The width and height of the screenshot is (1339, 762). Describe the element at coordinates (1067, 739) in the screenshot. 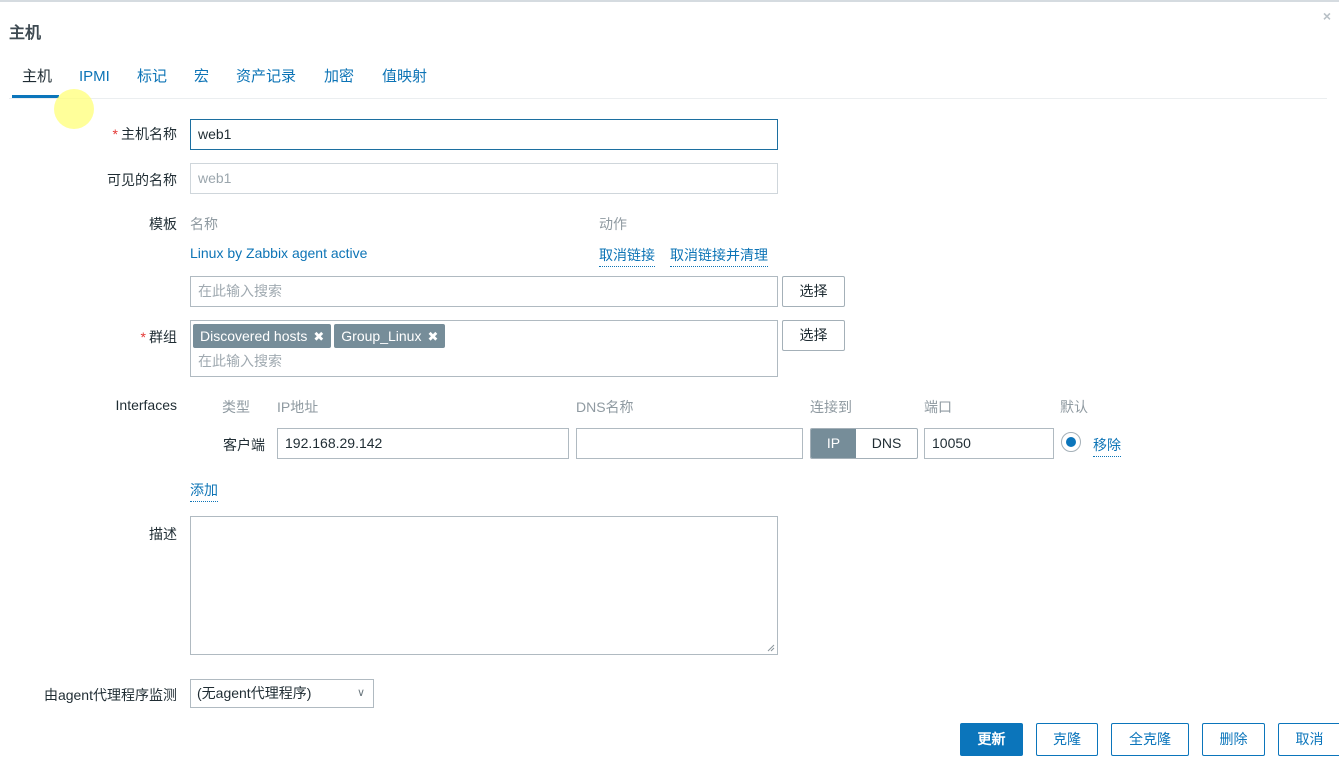

I see `clone-button: 克隆` at that location.